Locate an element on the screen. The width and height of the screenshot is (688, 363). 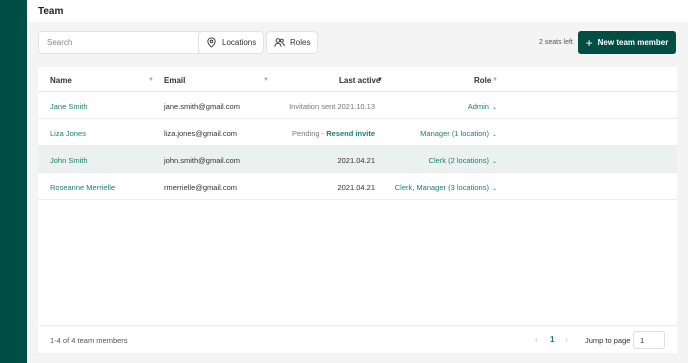
sort-last-active-icon: ▼ is located at coordinates (380, 80).